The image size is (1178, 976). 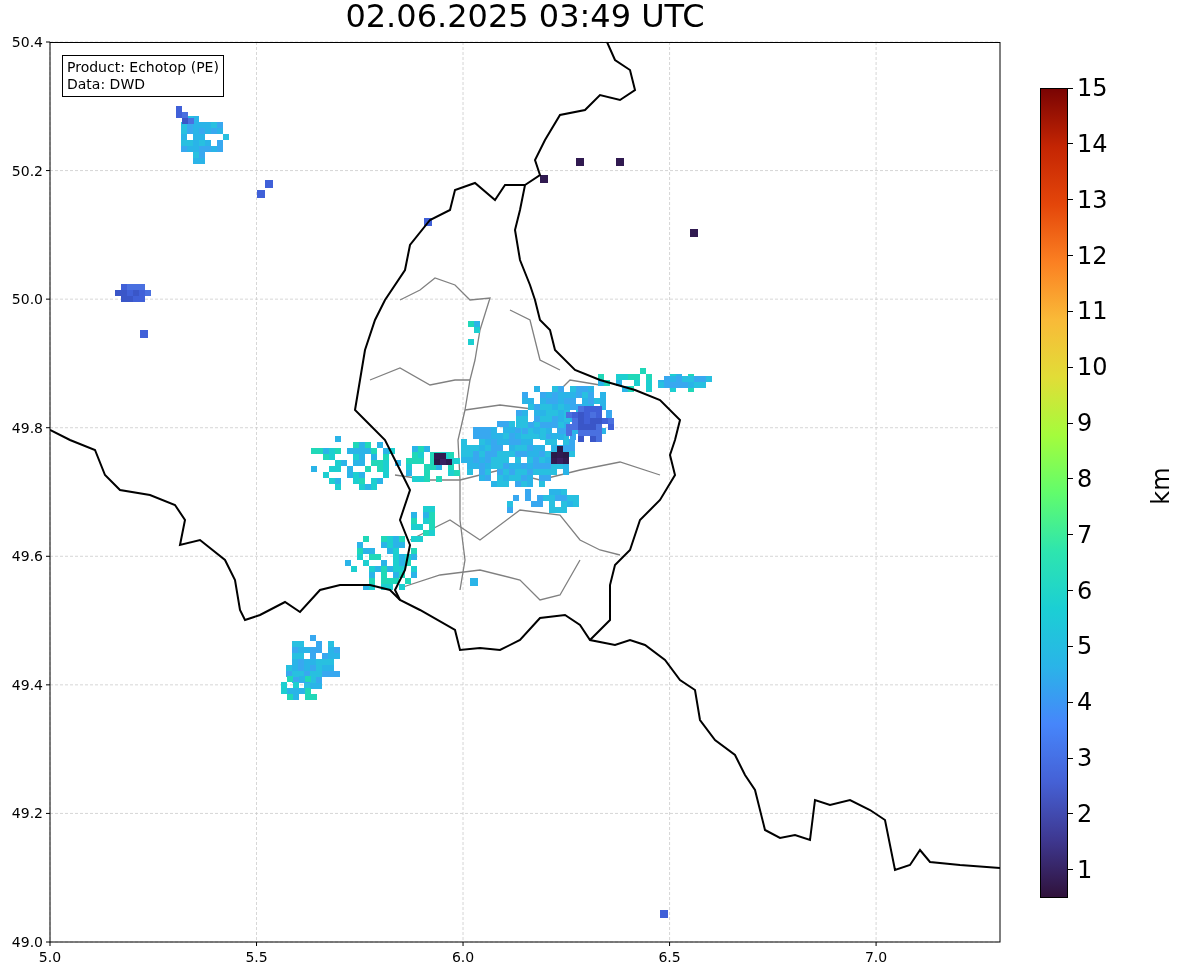 I want to click on y-tick-label: 50.2, so click(x=27, y=170).